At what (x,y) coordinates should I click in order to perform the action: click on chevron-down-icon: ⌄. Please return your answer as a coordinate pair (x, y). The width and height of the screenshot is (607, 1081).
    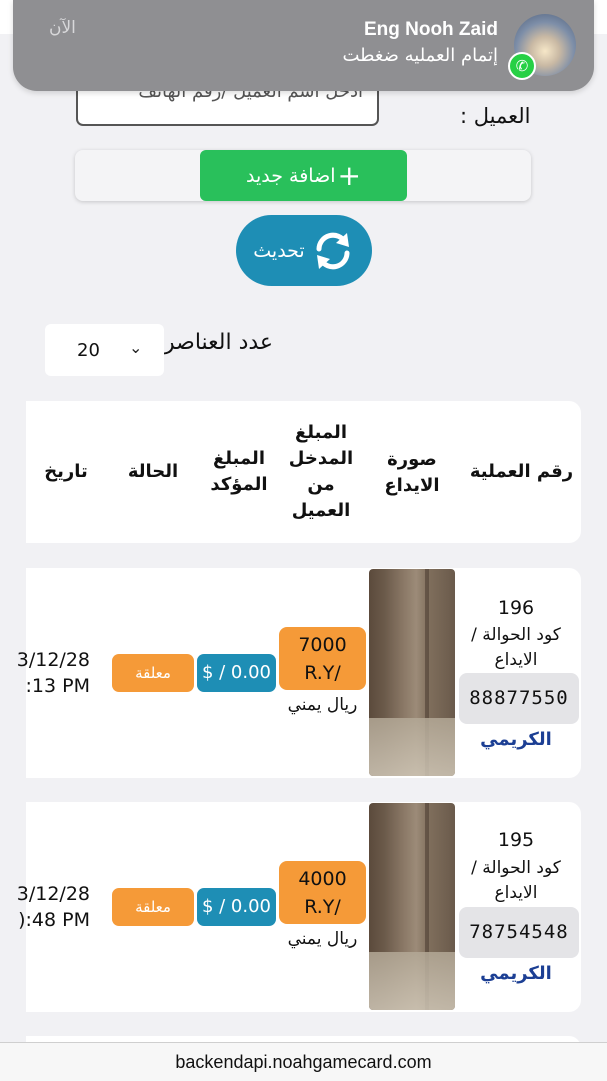
    Looking at the image, I should click on (136, 347).